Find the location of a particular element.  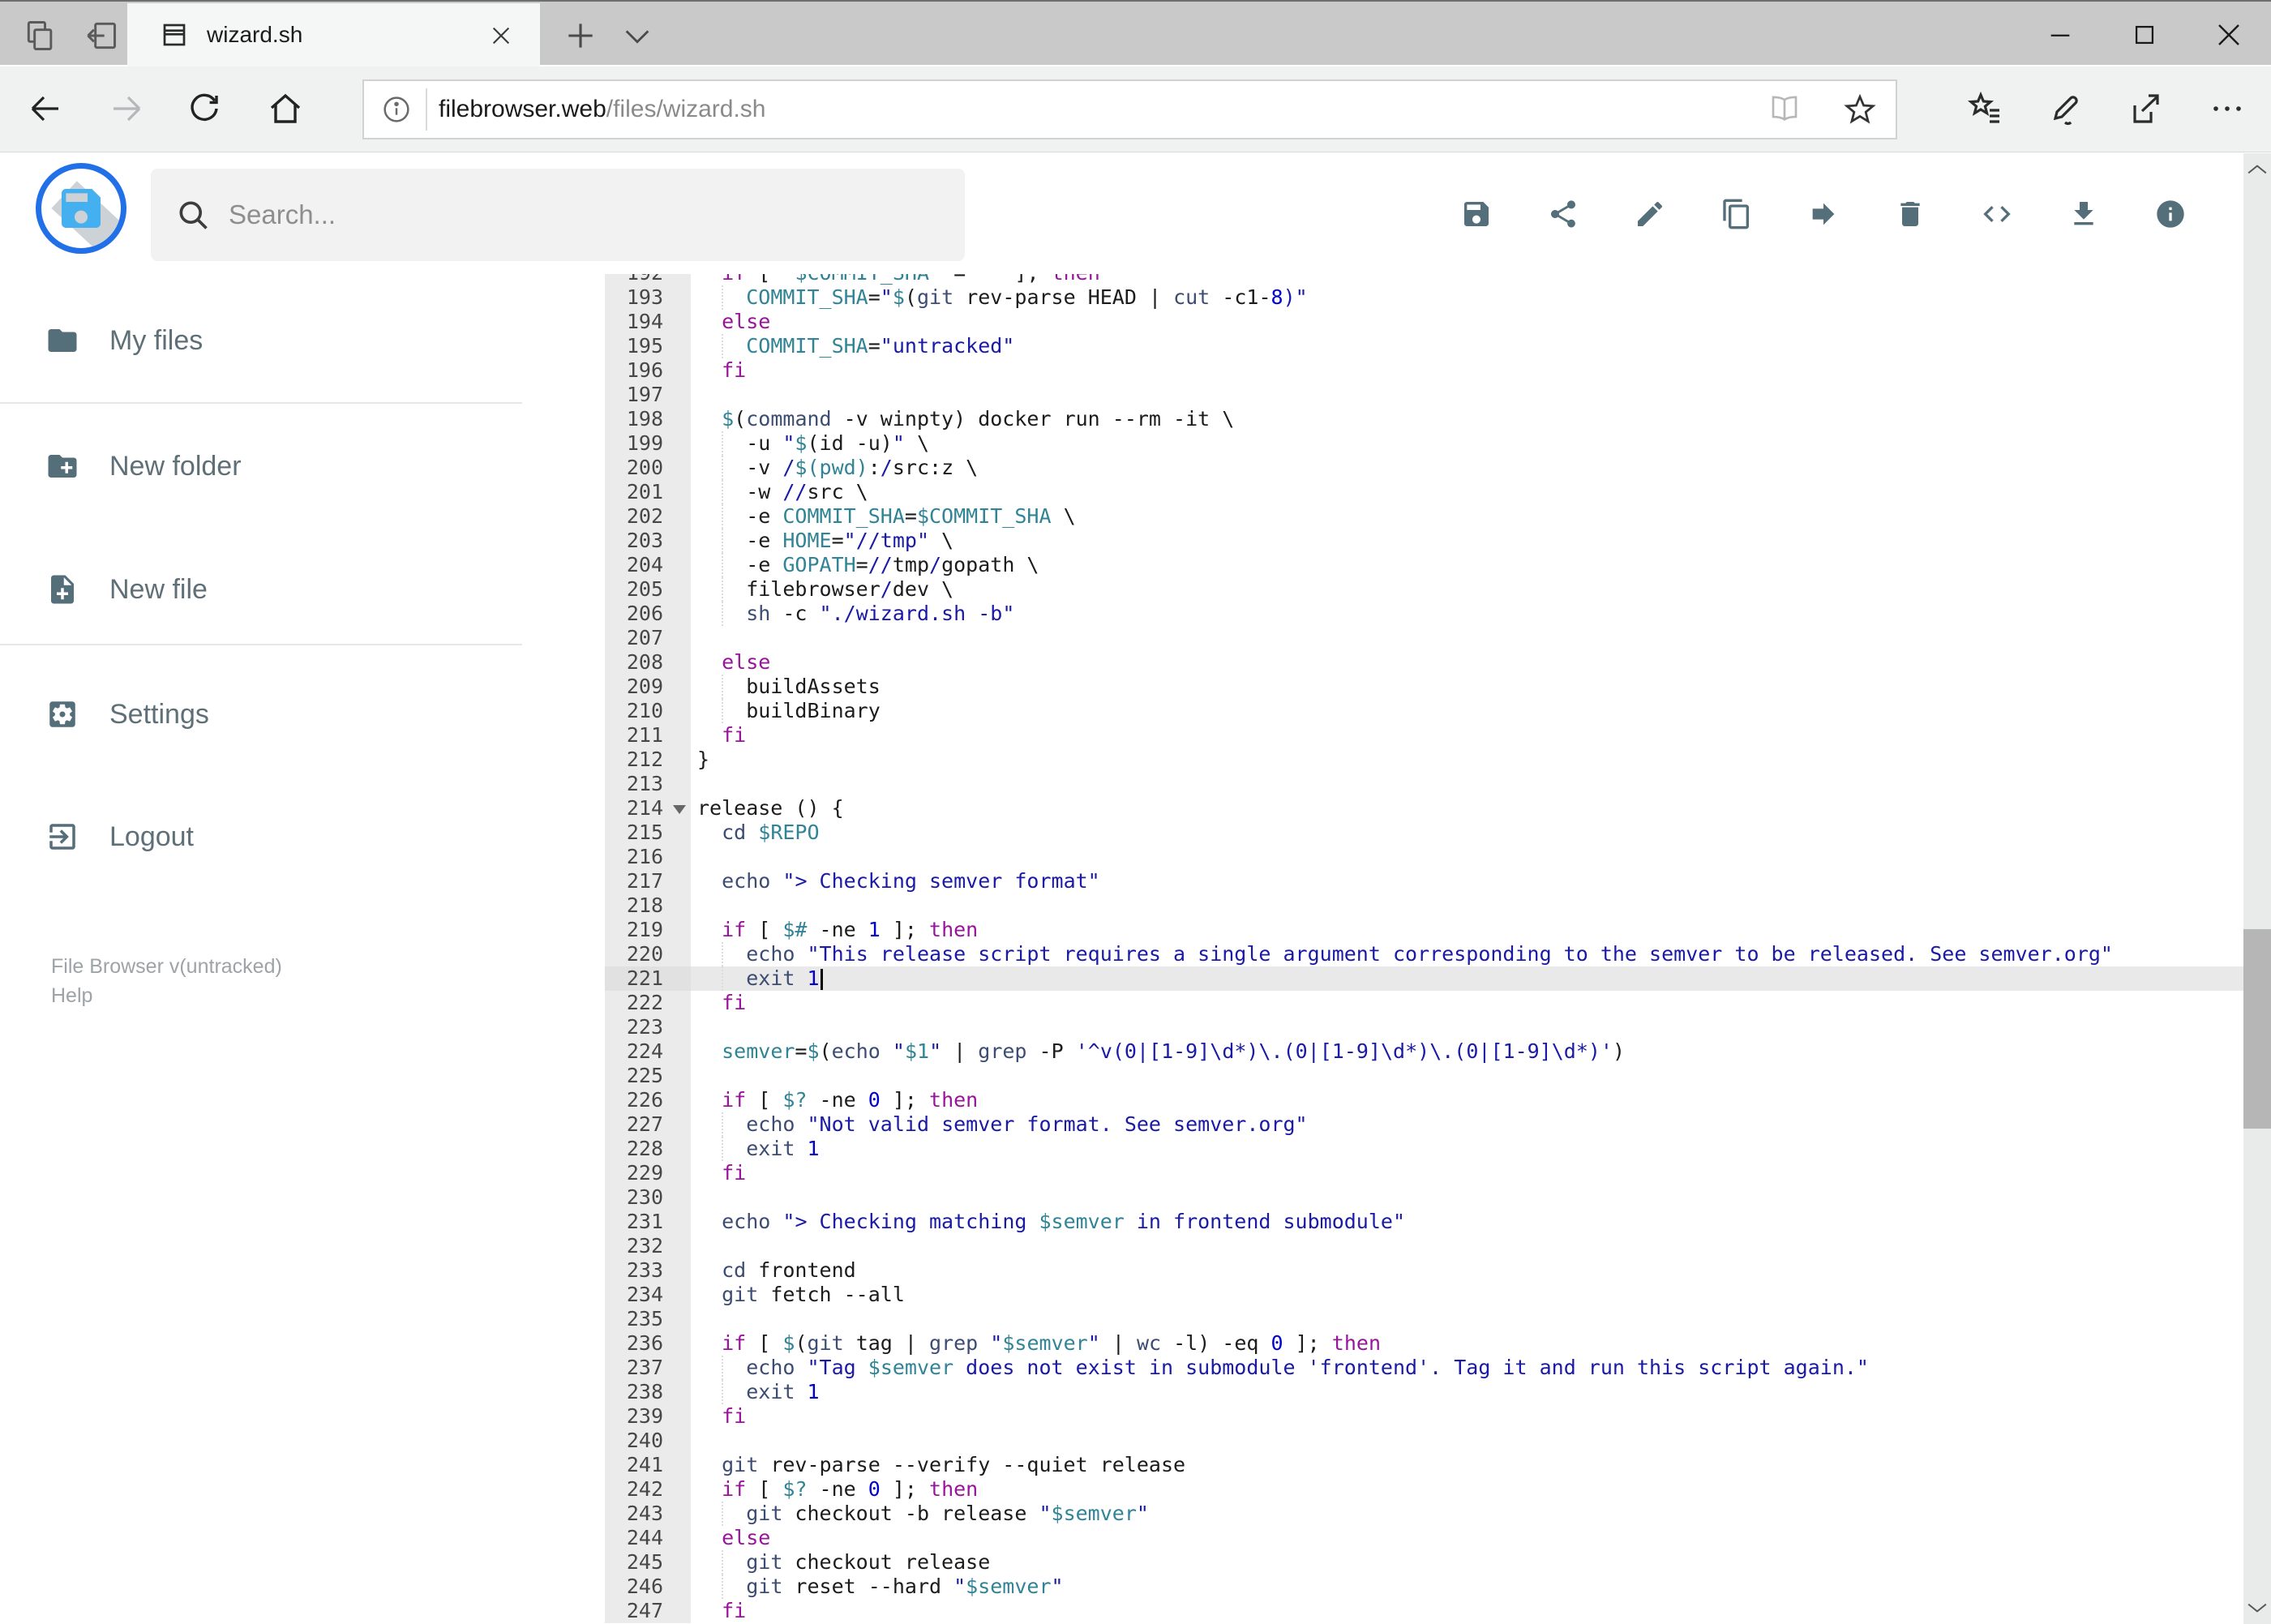

sidebar-item-logout: Logout is located at coordinates (261, 837).